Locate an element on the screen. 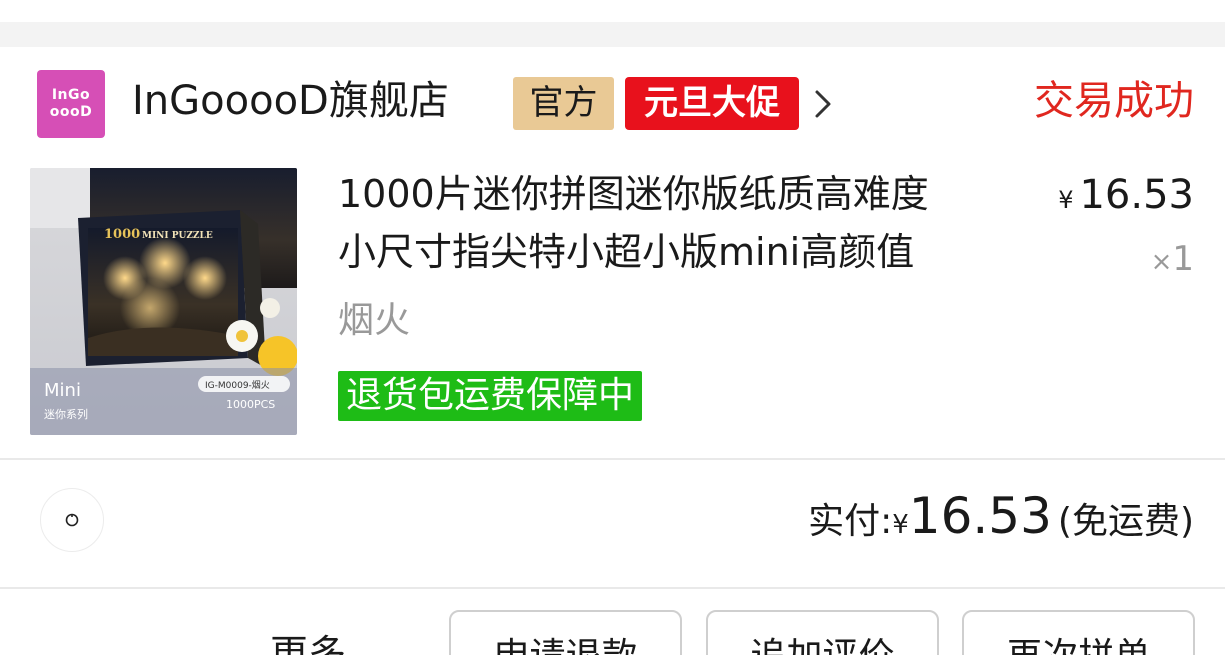 This screenshot has width=1225, height=655. svg-text: Mini is located at coordinates (62, 390).